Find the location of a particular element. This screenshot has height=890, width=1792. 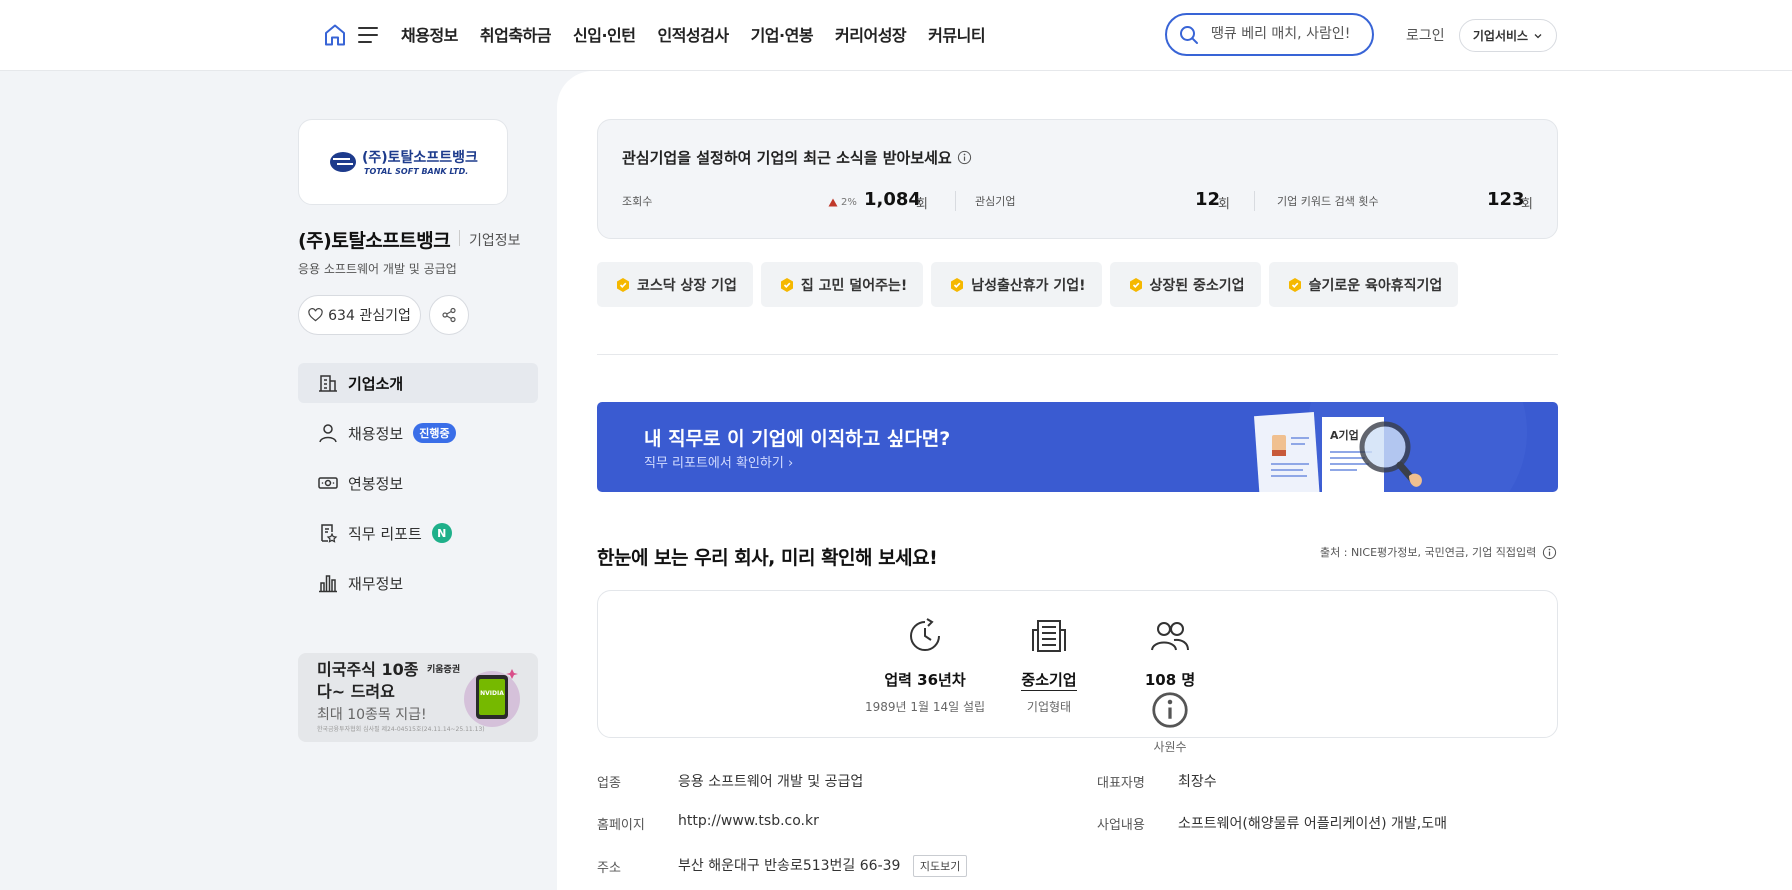

detail-label: 업종 is located at coordinates (609, 783).